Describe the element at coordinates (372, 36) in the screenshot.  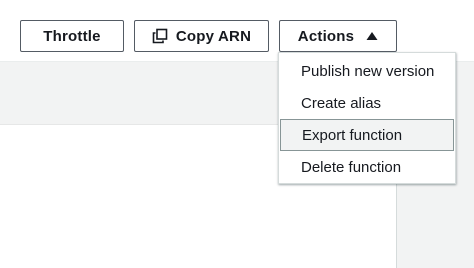
I see `caret-up-icon` at that location.